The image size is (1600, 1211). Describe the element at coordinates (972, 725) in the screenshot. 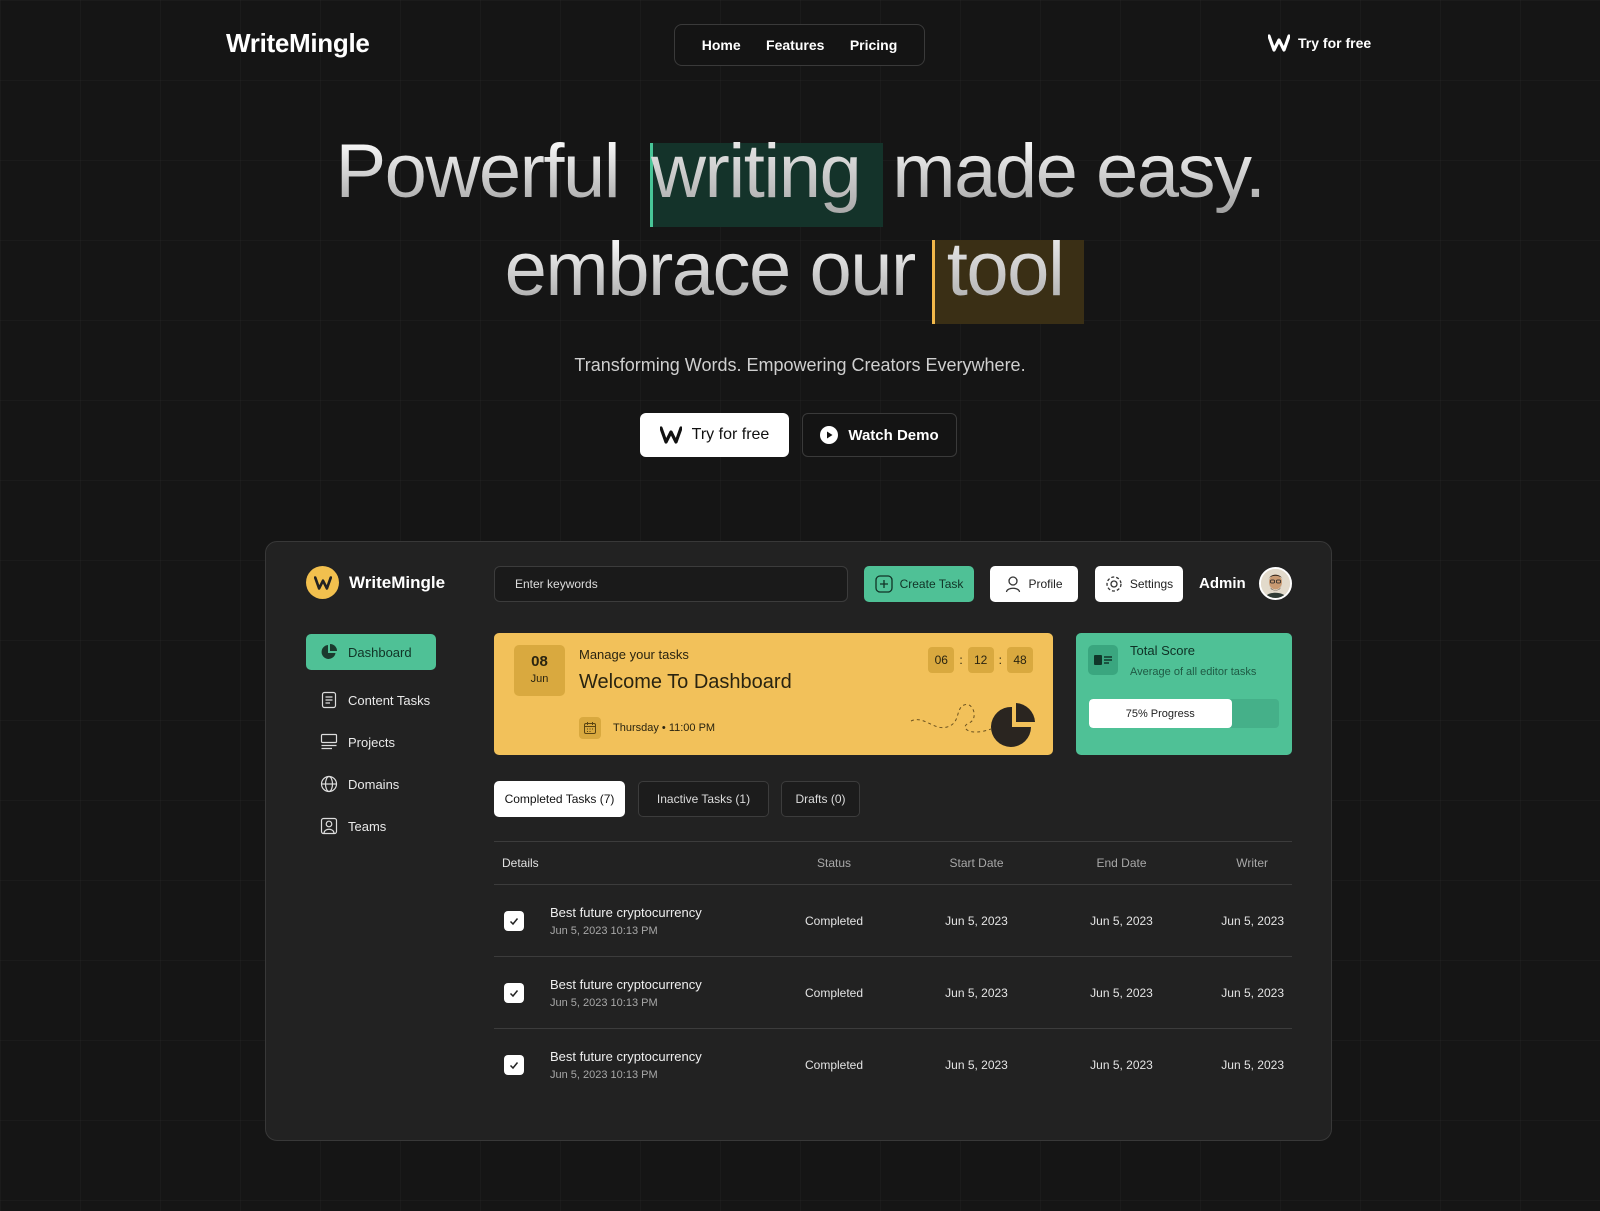

I see `pie-chart-illustration` at that location.